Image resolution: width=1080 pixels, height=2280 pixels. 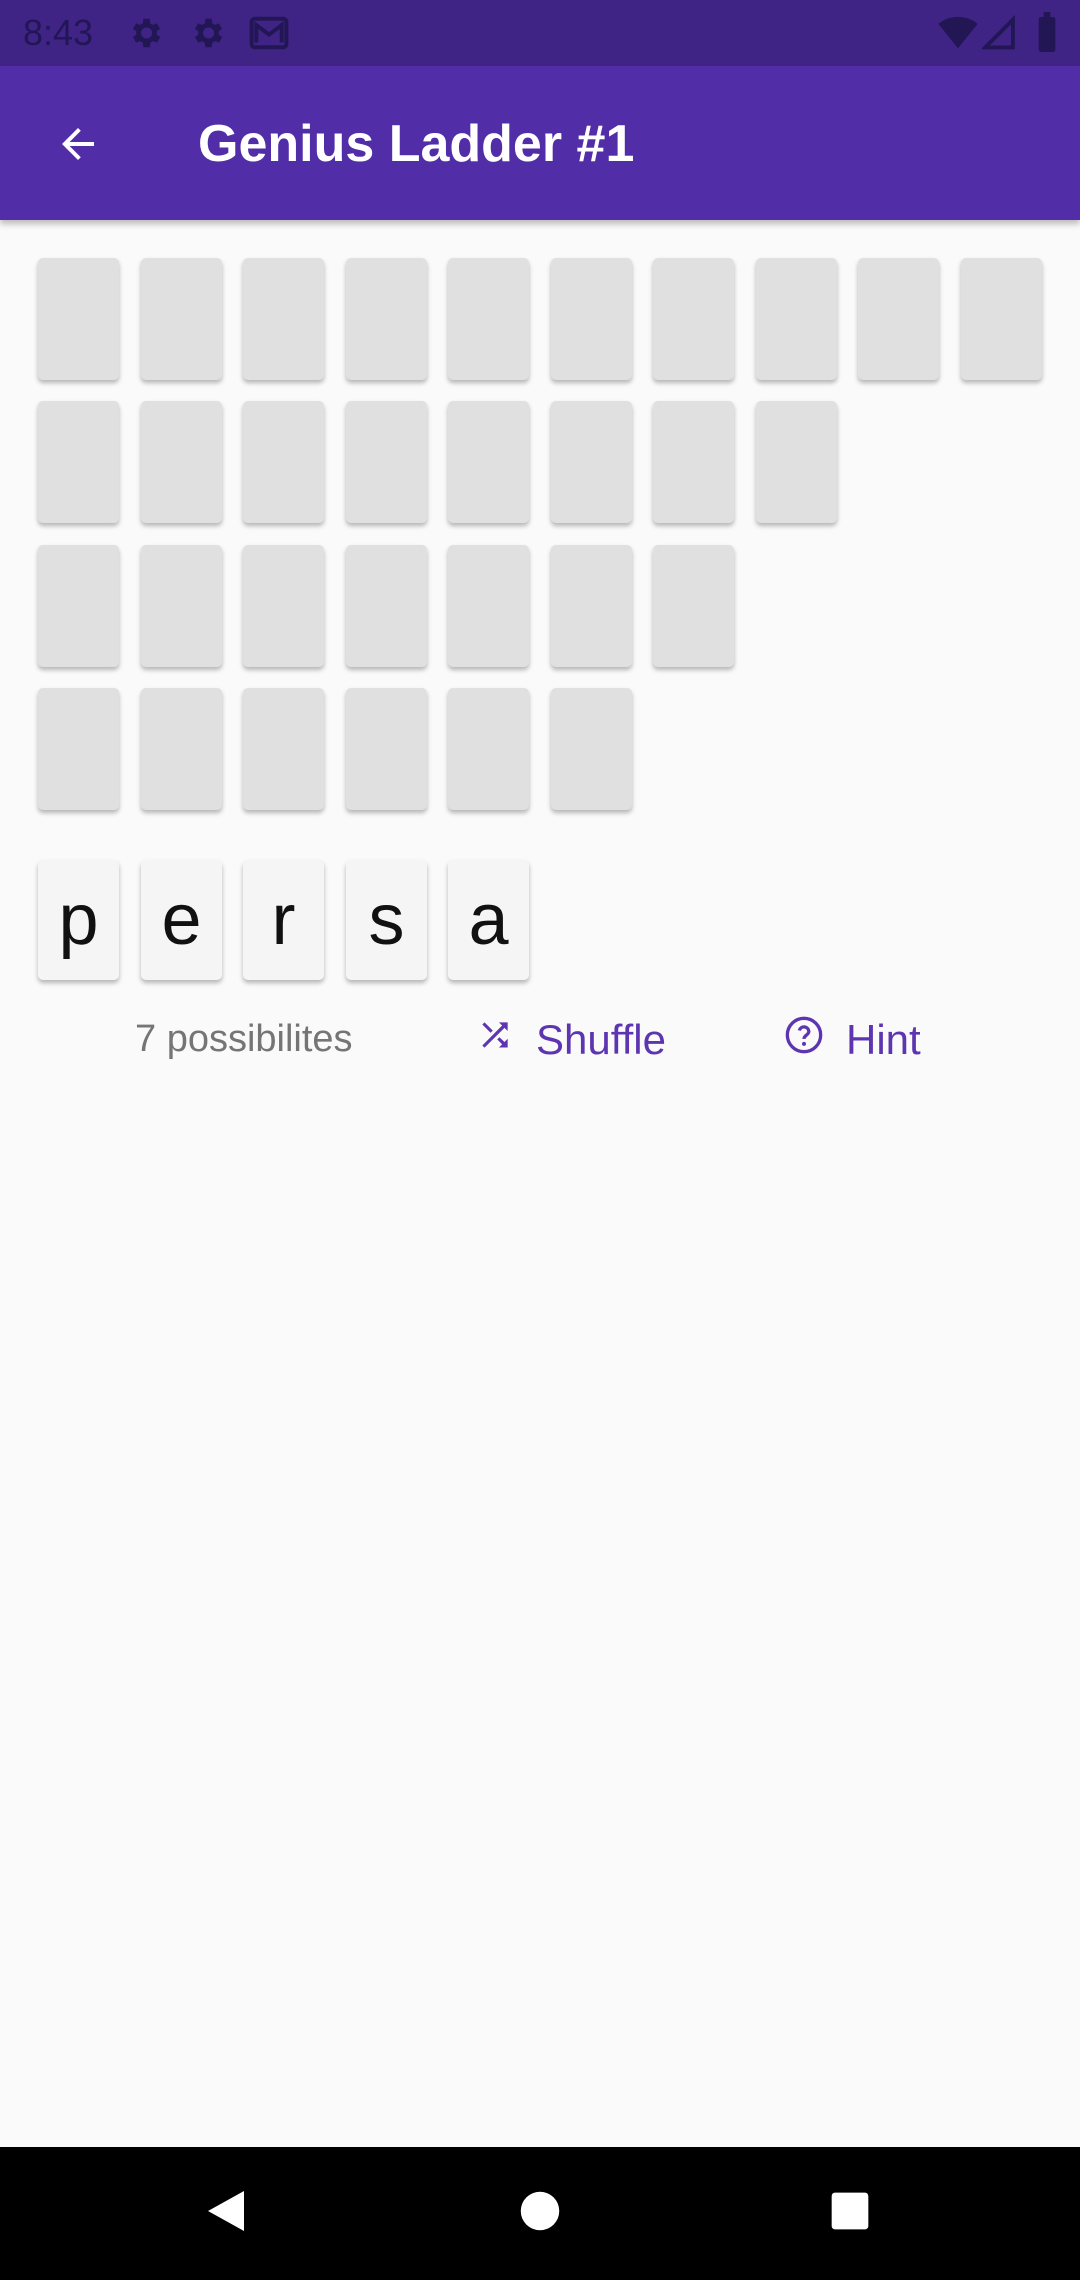 I want to click on nav-recents-button, so click(x=850, y=2213).